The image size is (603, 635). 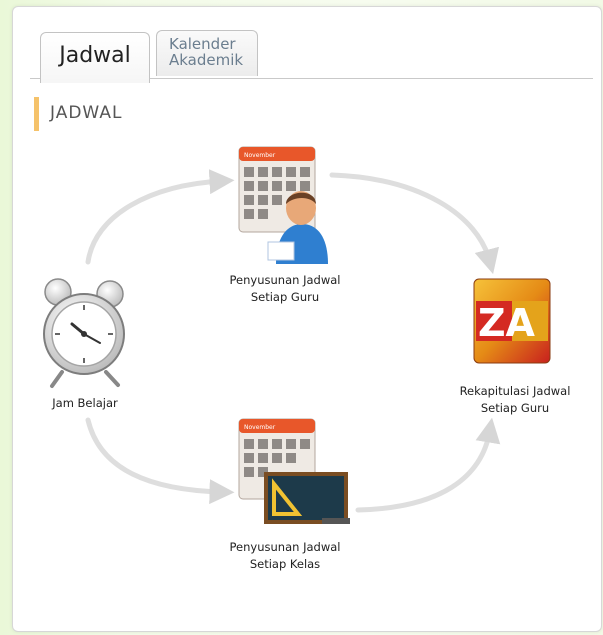 I want to click on arrow-kelas-to-rekap, so click(x=428, y=465).